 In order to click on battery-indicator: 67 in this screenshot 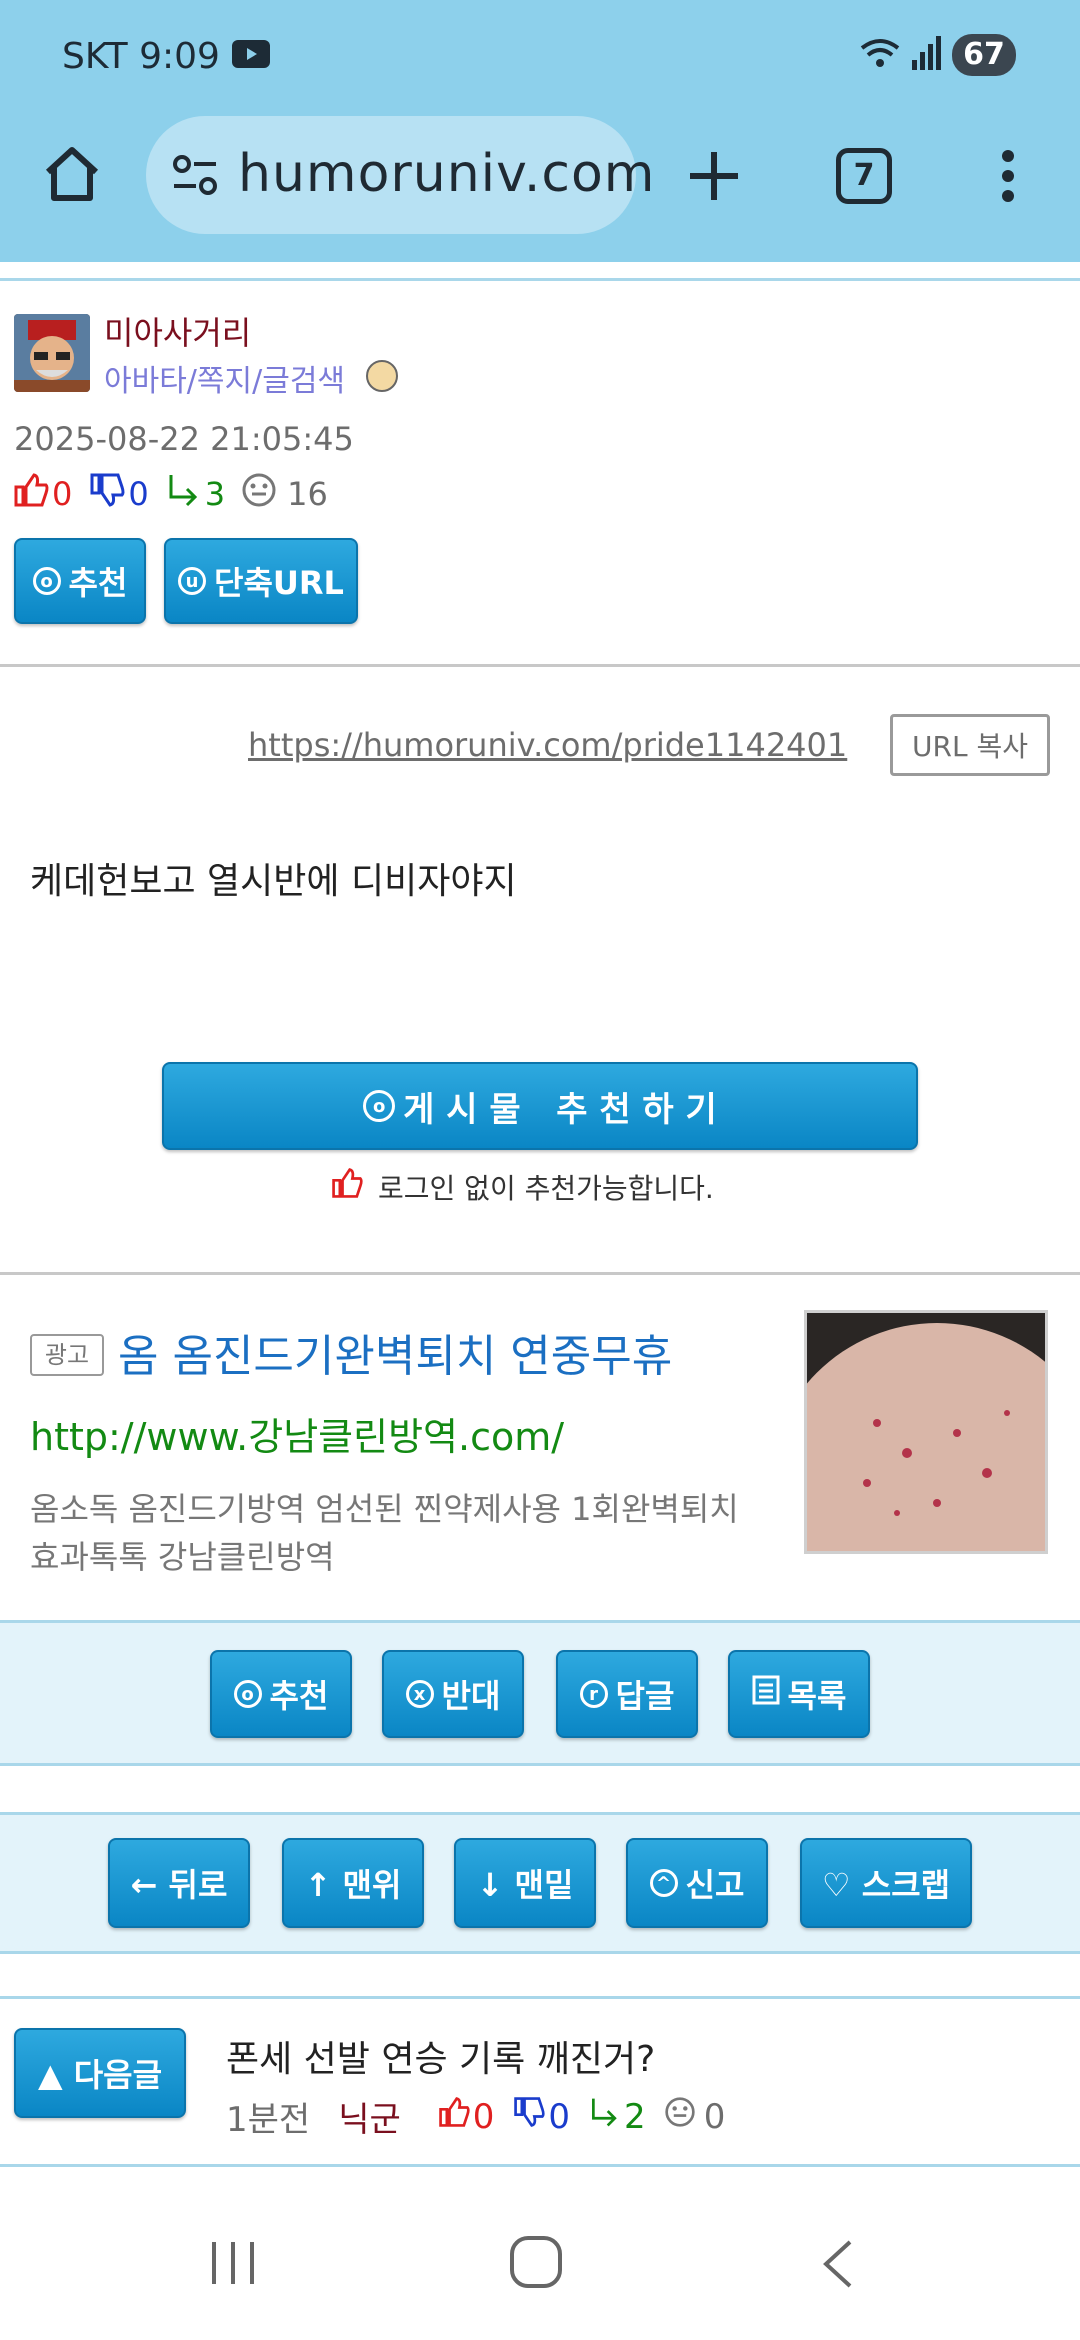, I will do `click(984, 55)`.